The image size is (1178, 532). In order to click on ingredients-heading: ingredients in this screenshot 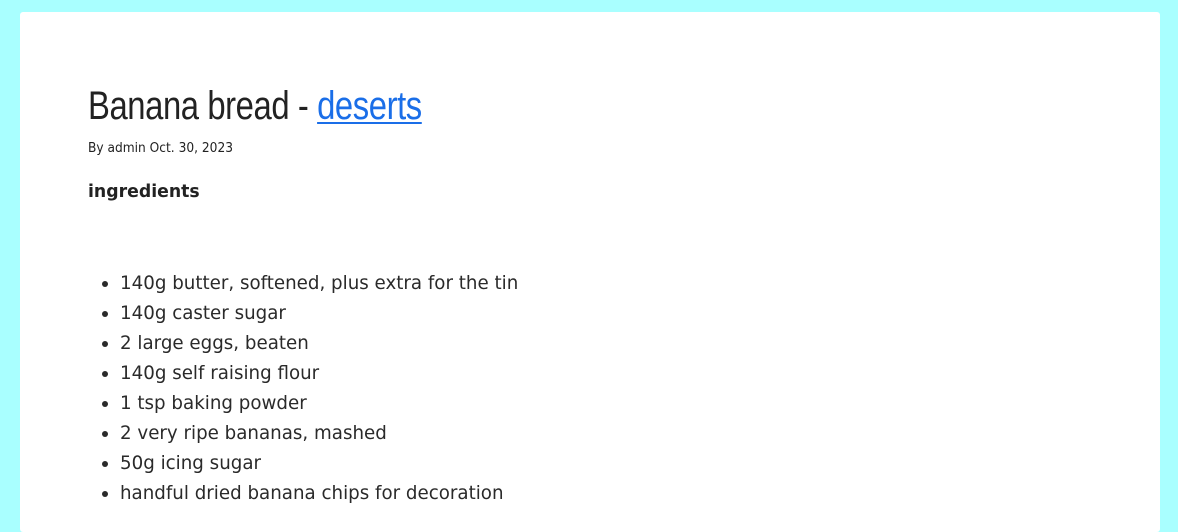, I will do `click(144, 191)`.